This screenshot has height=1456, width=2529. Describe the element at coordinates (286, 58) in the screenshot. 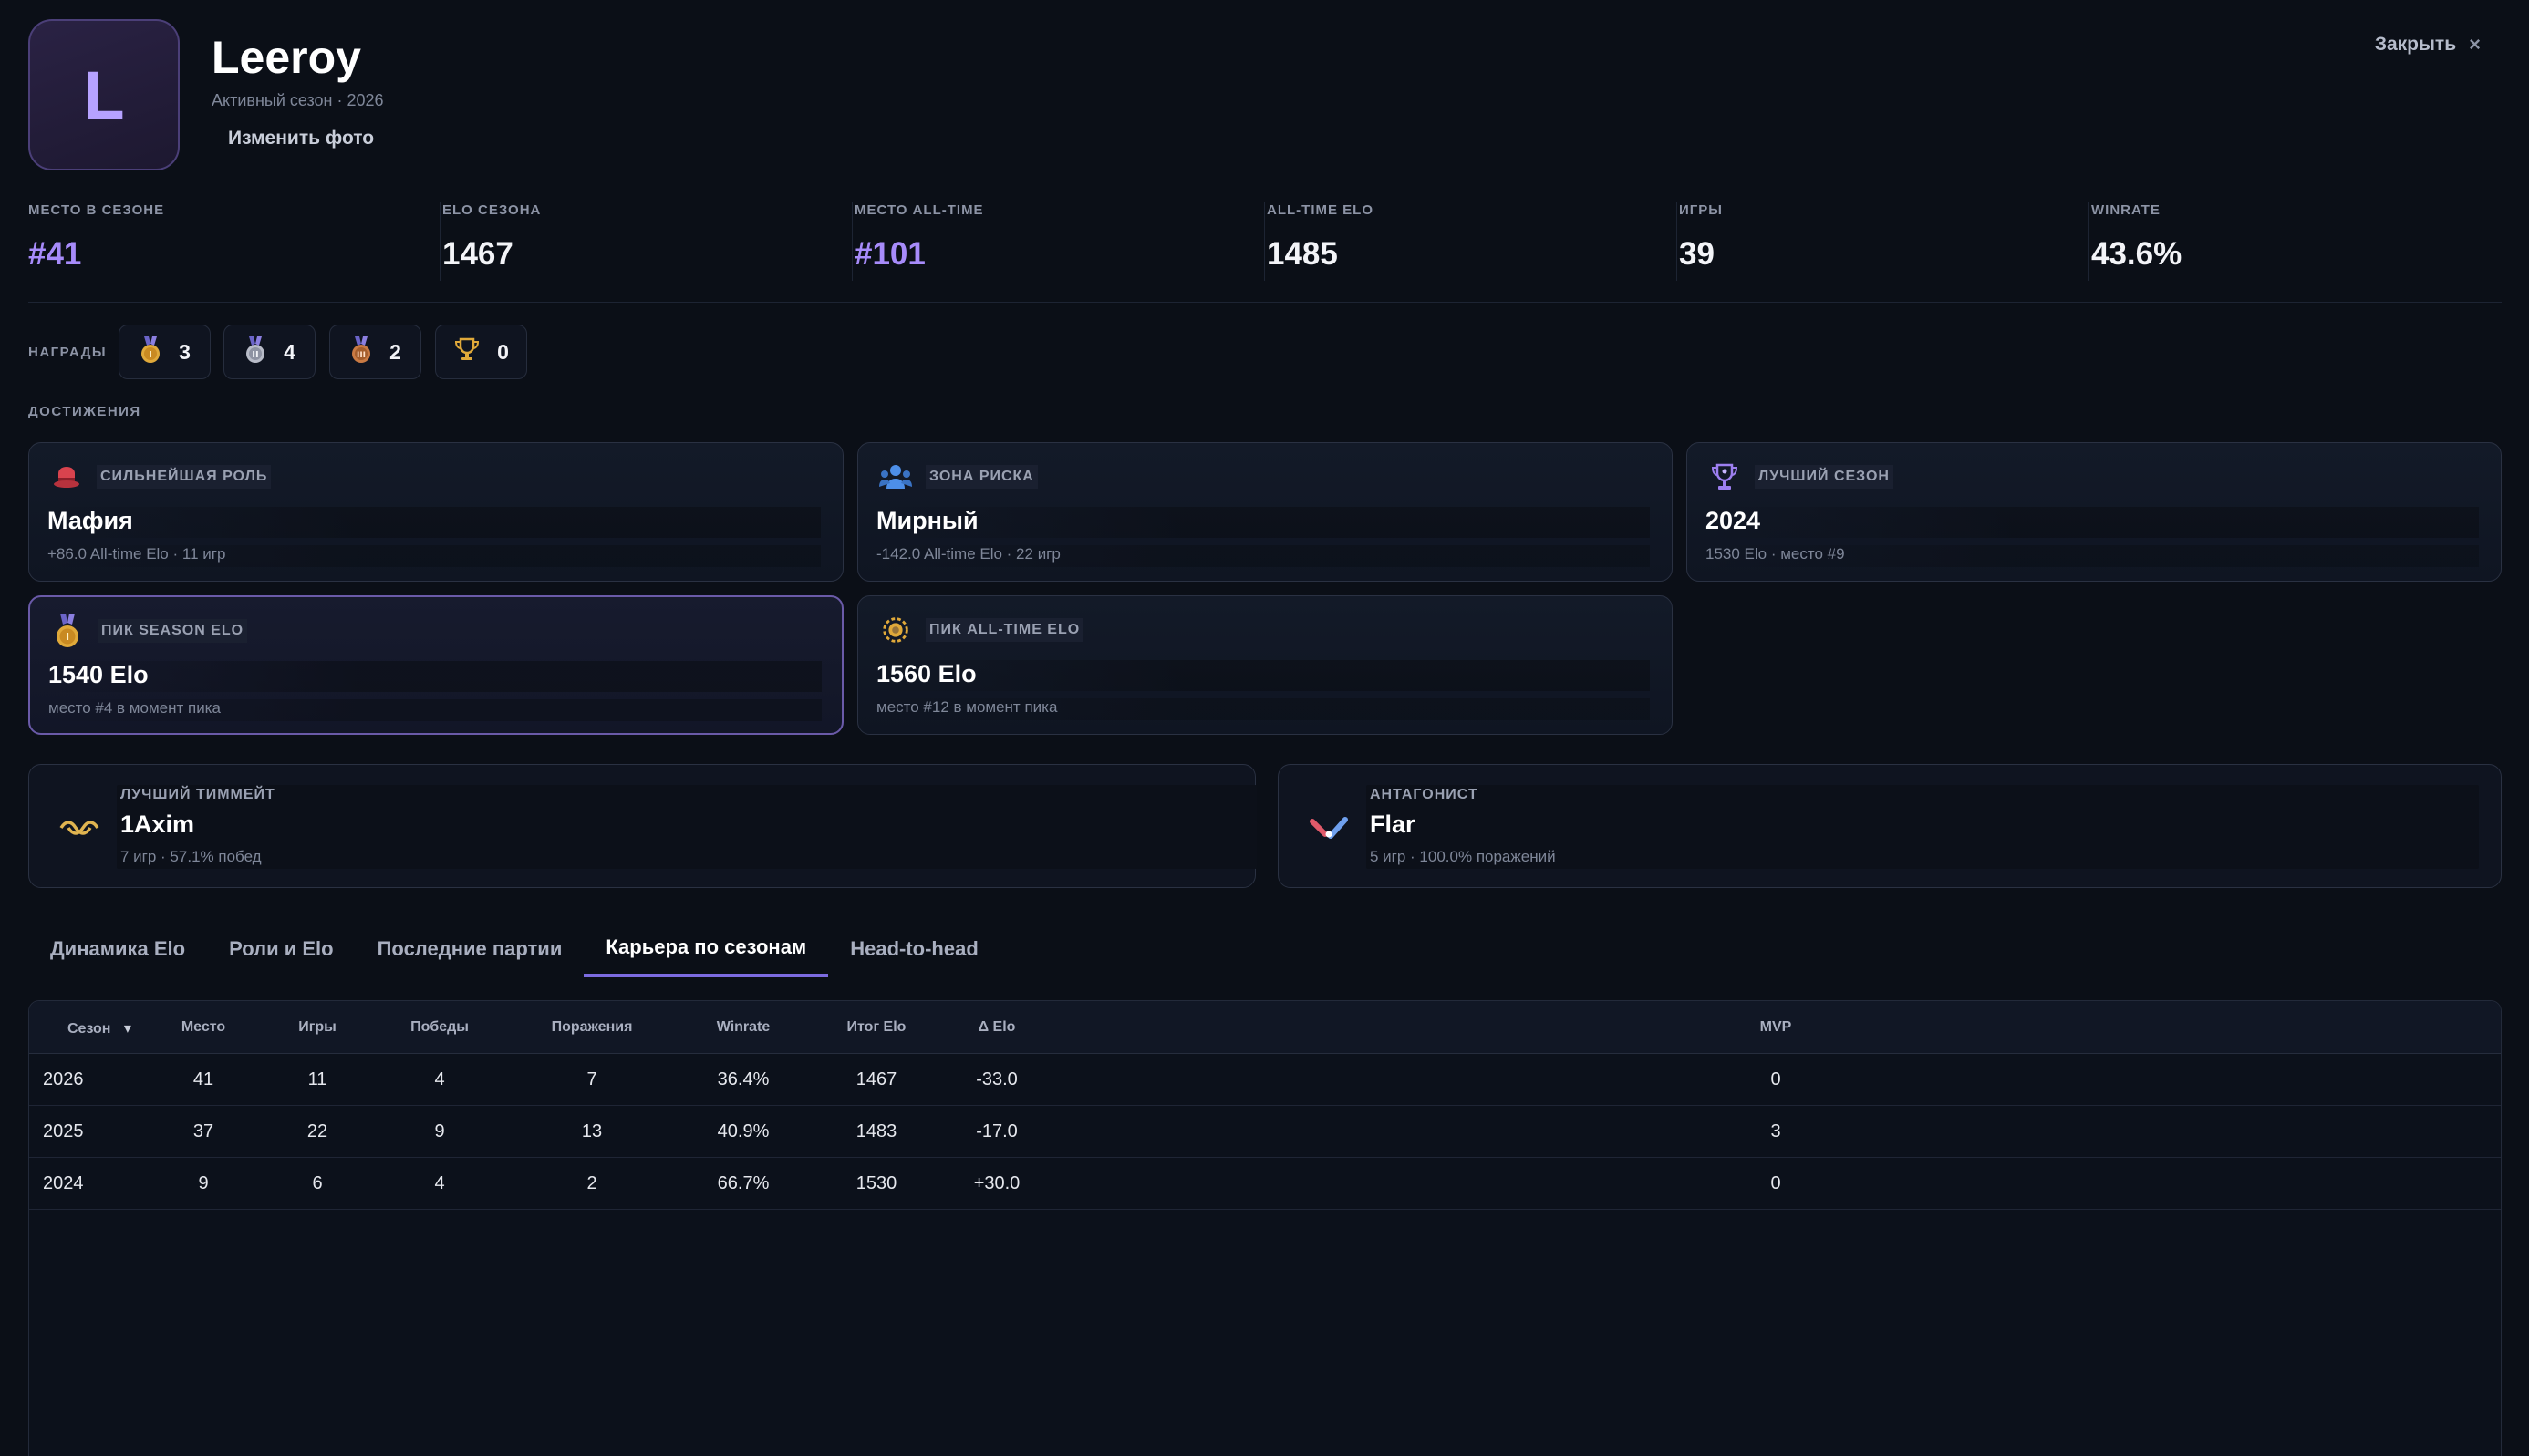

I see `player-name: Leeroy` at that location.